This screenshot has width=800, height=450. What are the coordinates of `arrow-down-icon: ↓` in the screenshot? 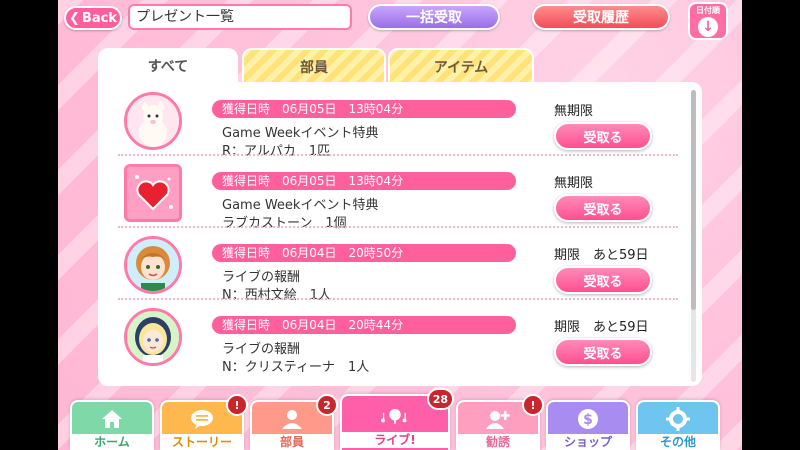 It's located at (708, 27).